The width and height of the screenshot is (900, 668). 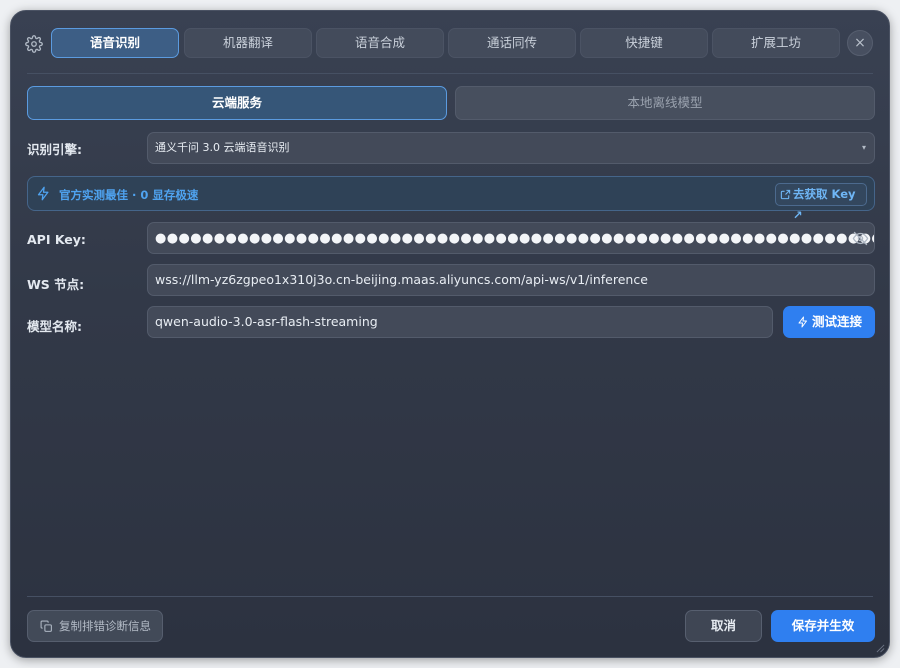 What do you see at coordinates (56, 284) in the screenshot?
I see `ws-label: WS 节点:` at bounding box center [56, 284].